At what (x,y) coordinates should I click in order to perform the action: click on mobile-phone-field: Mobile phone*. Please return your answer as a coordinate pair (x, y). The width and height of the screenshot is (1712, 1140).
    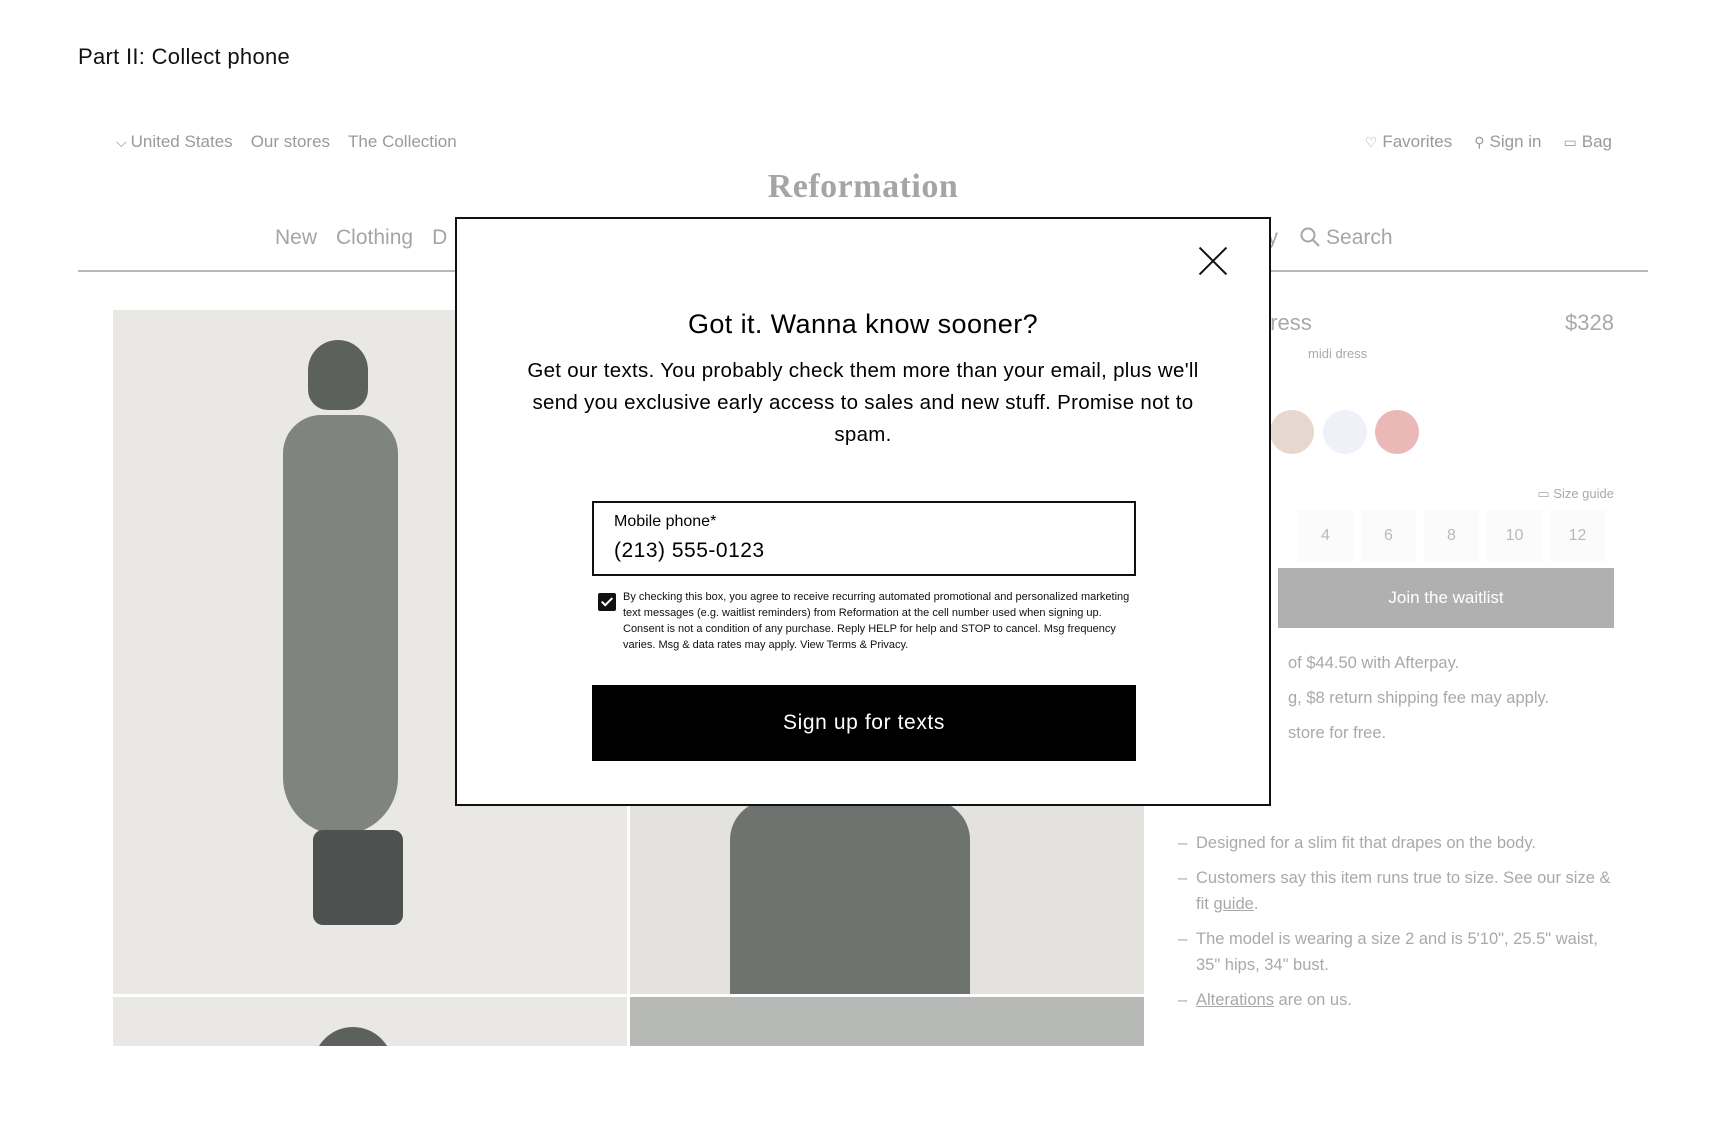
    Looking at the image, I should click on (864, 538).